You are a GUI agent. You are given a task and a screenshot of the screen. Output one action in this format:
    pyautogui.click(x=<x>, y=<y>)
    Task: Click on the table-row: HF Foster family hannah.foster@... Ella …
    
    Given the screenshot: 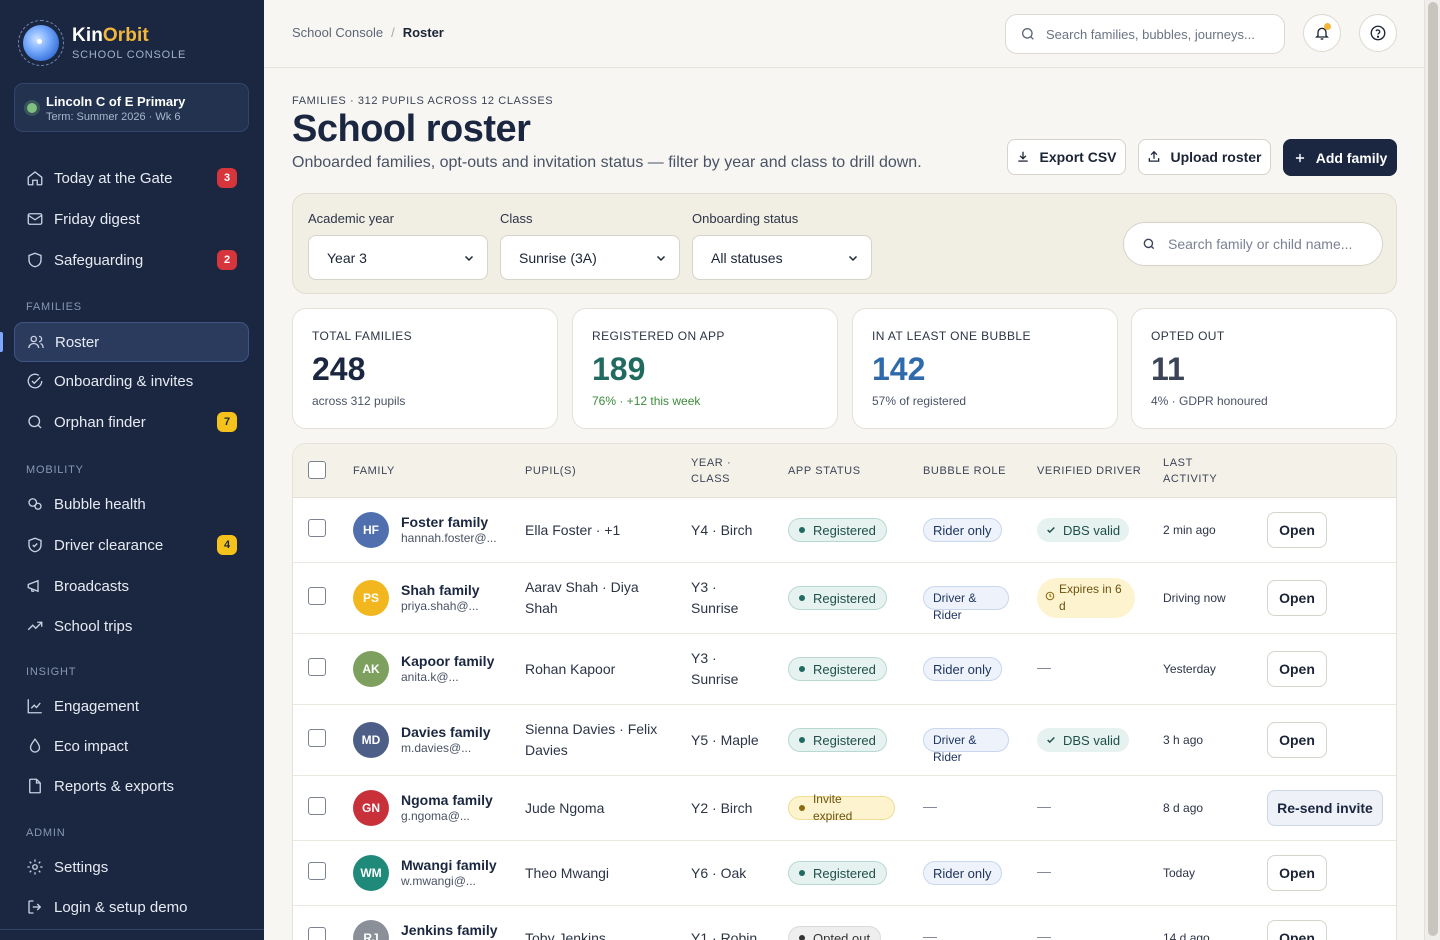 What is the action you would take?
    pyautogui.click(x=844, y=530)
    